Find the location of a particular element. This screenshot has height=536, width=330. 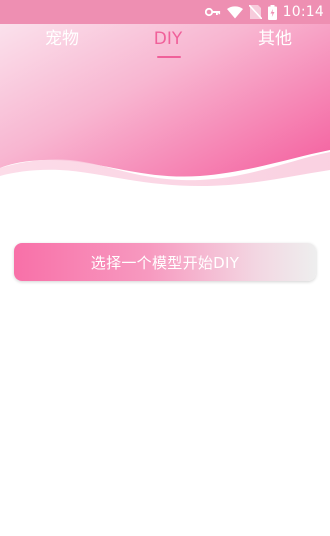

start-diy-button: 选择一个模型开始DIY is located at coordinates (165, 262).